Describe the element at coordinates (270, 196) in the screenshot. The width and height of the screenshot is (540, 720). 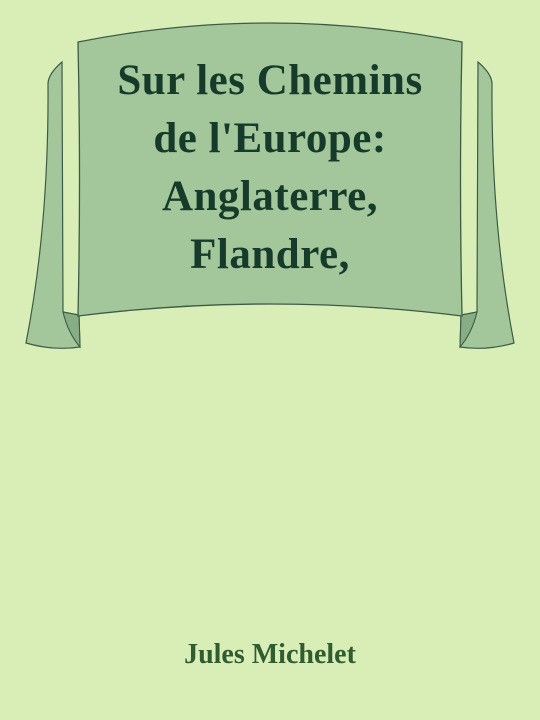
I see `title-line: Anglaterre,` at that location.